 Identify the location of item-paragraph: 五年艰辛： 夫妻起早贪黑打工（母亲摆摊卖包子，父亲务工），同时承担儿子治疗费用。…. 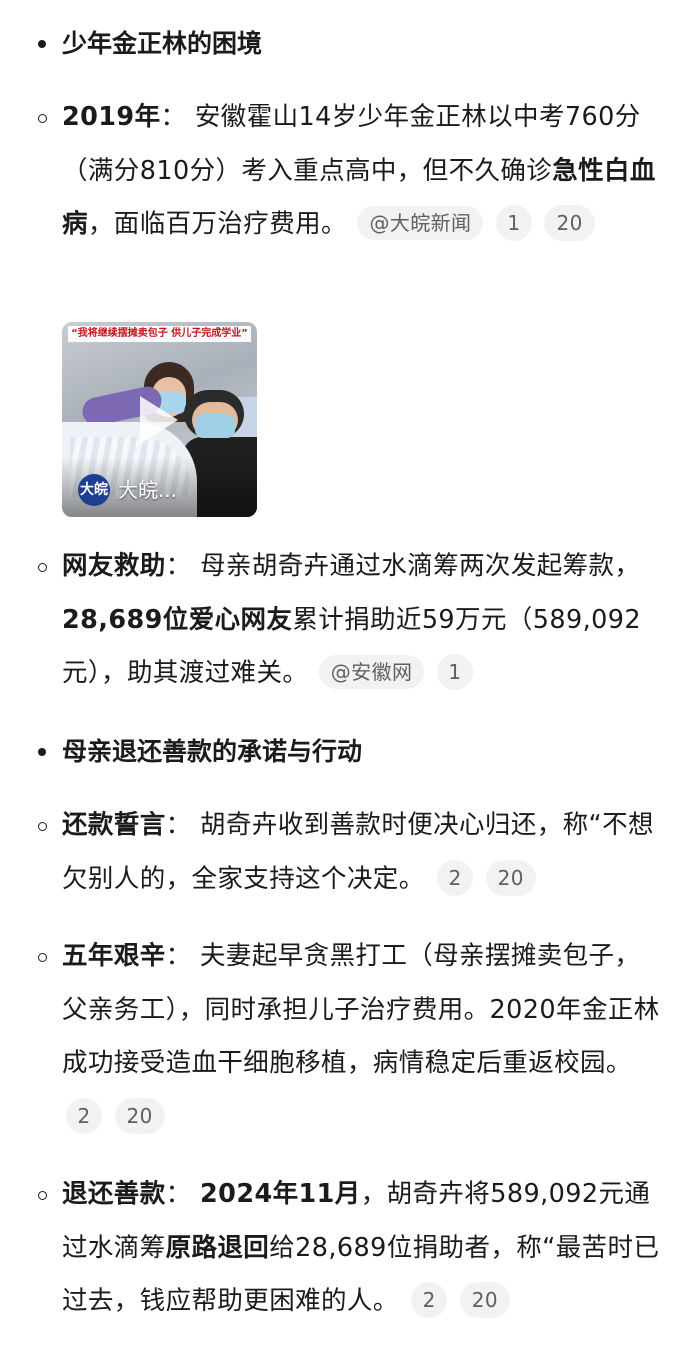
(362, 1037).